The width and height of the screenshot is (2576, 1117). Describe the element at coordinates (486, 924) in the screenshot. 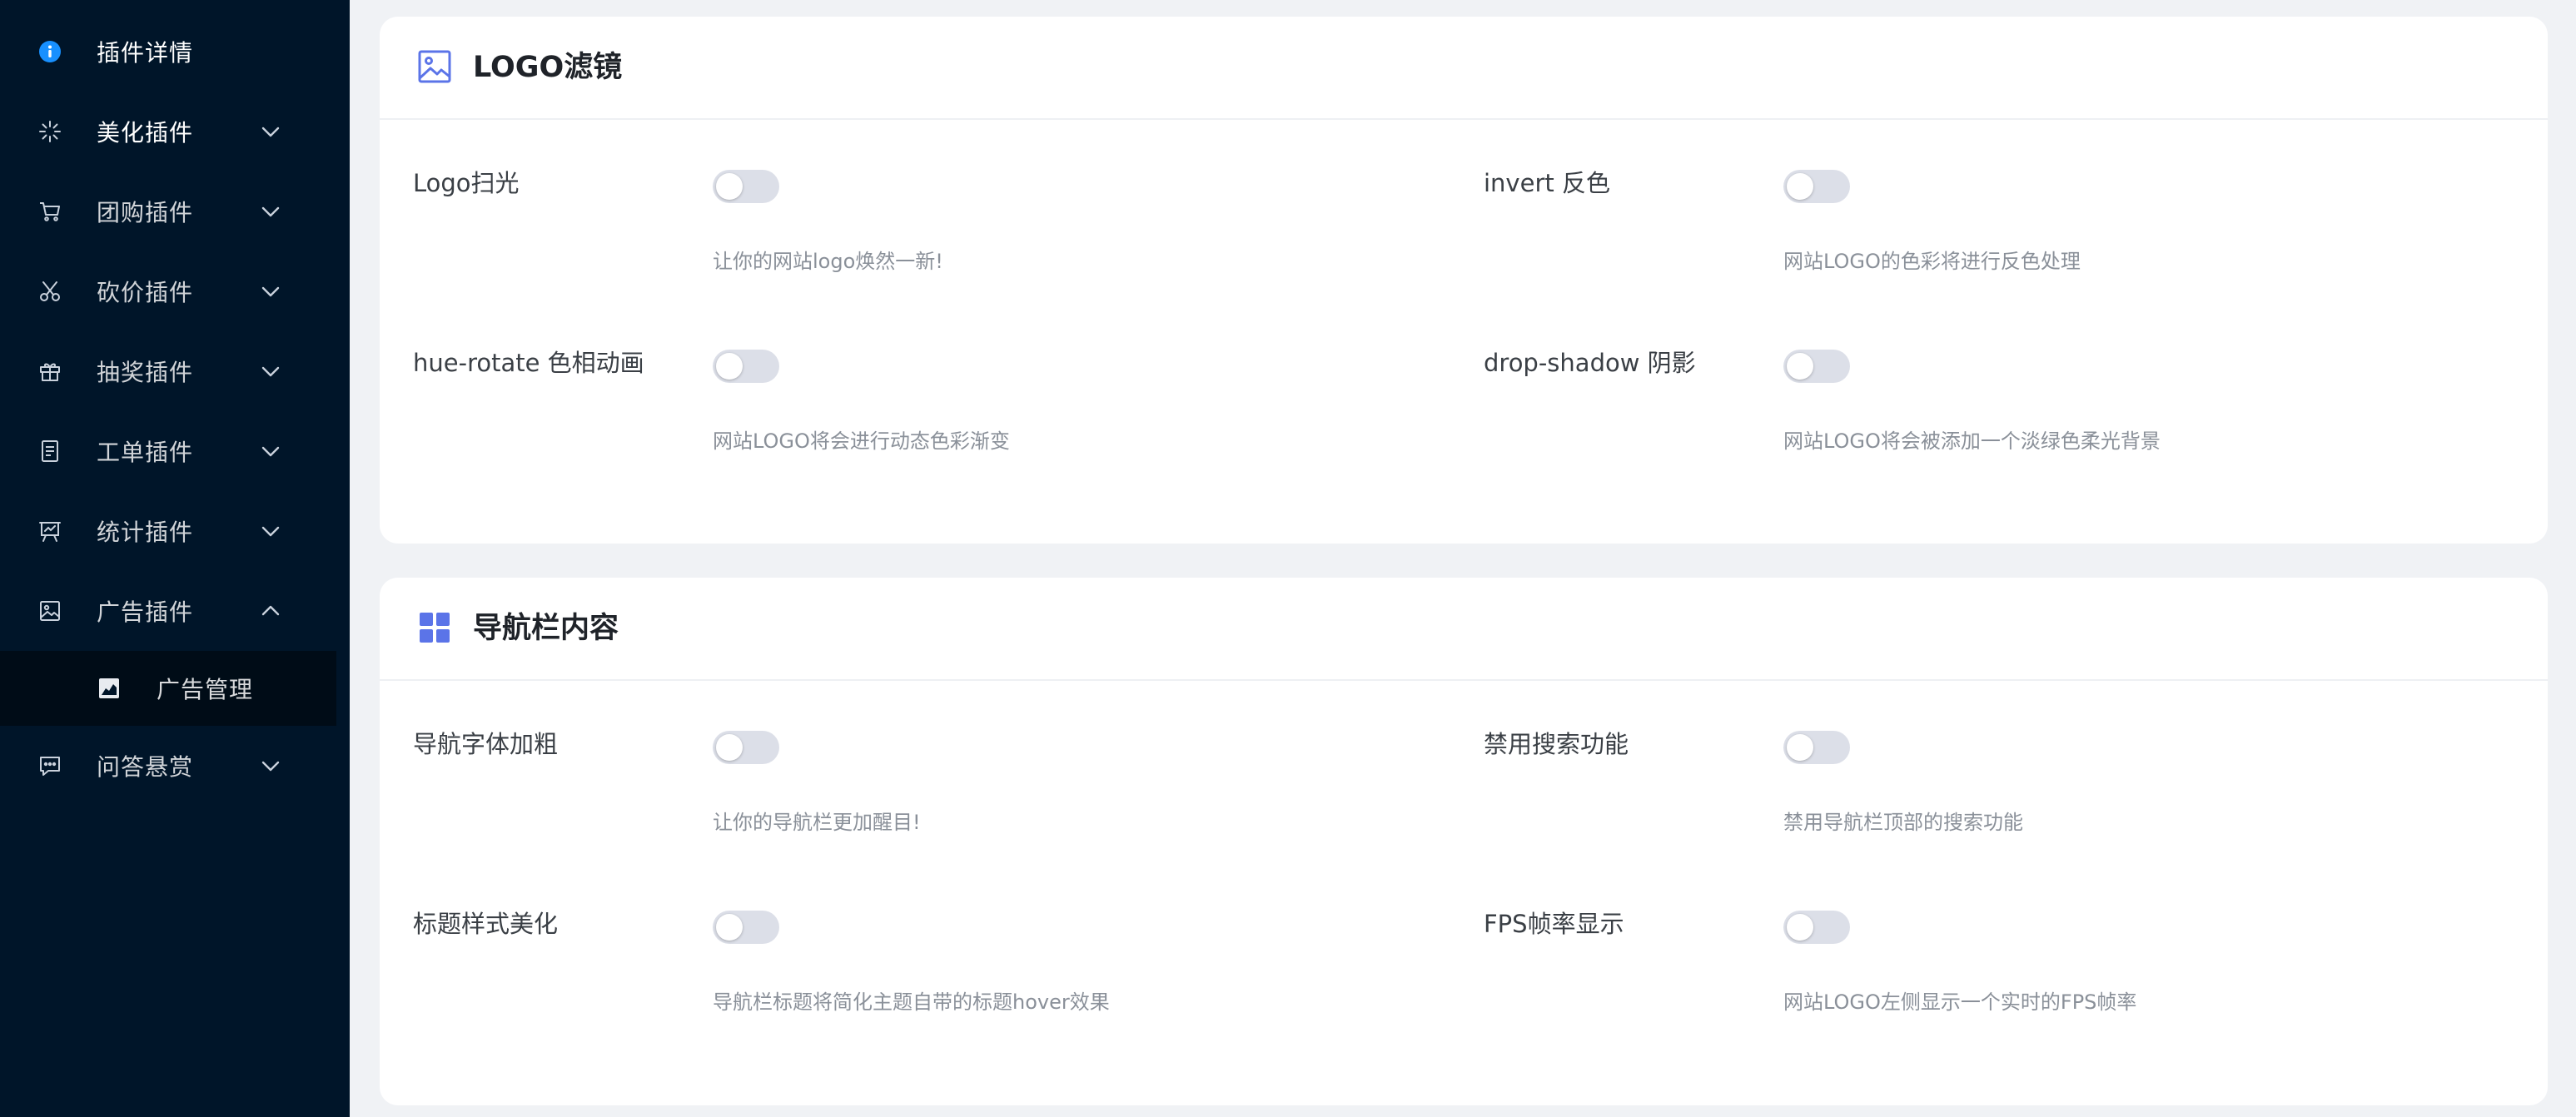

I see `option-label-title-style: 标题样式美化` at that location.